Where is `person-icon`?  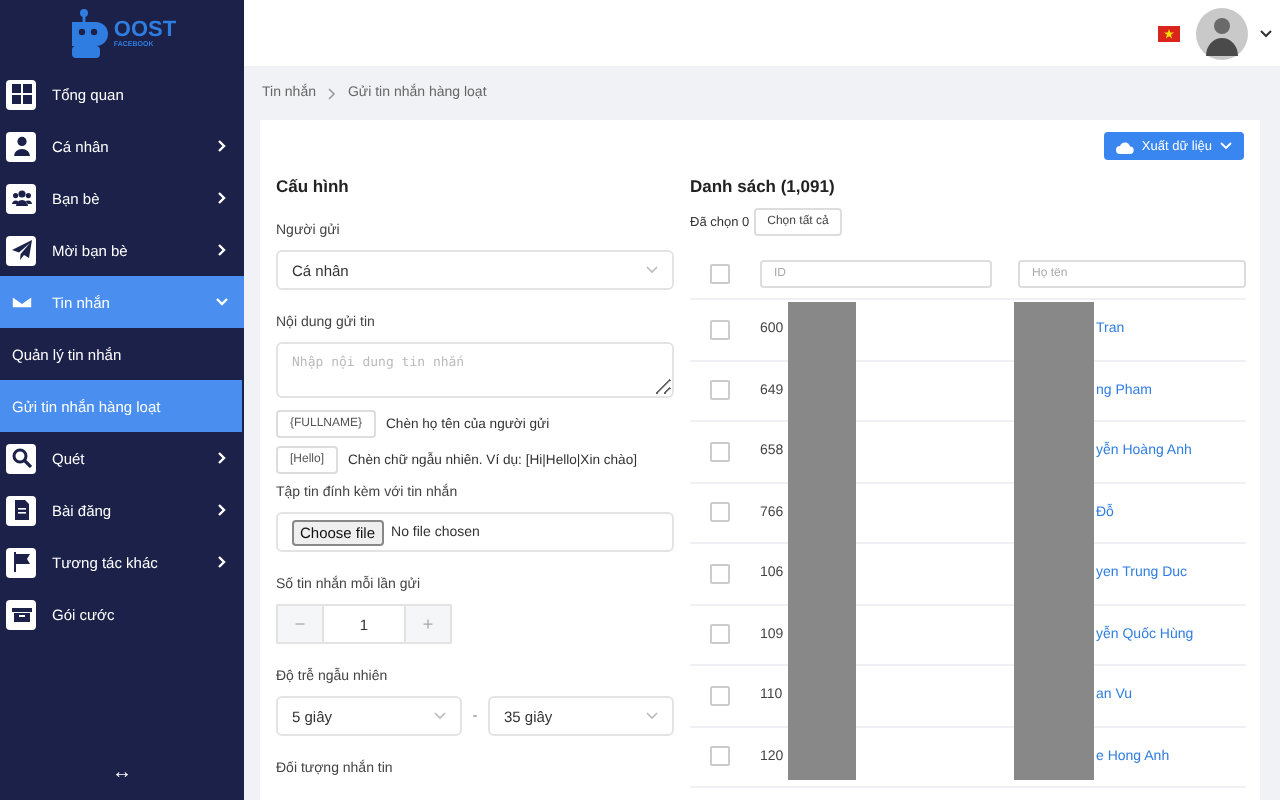
person-icon is located at coordinates (21, 146).